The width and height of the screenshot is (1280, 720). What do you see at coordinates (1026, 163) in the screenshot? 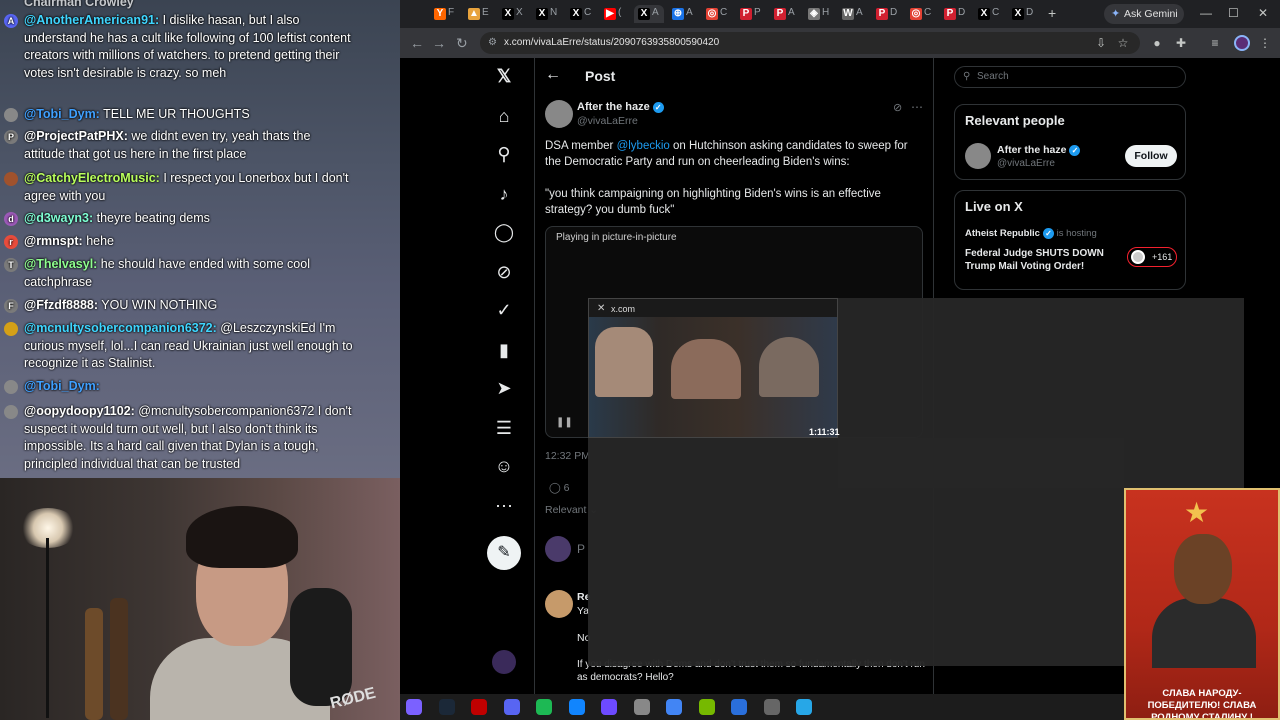
I see `relevant-handle: @vivaLaErre` at bounding box center [1026, 163].